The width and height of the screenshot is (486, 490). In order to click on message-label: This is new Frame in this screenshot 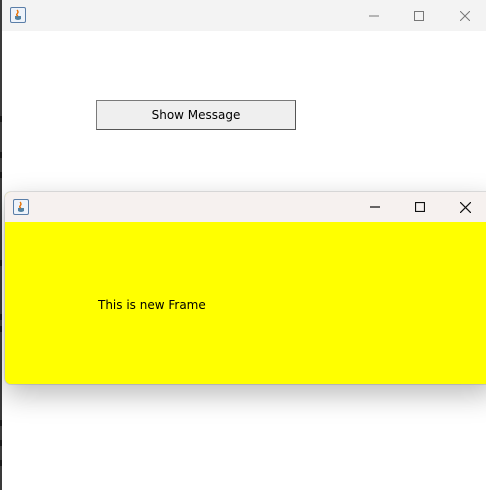, I will do `click(152, 305)`.